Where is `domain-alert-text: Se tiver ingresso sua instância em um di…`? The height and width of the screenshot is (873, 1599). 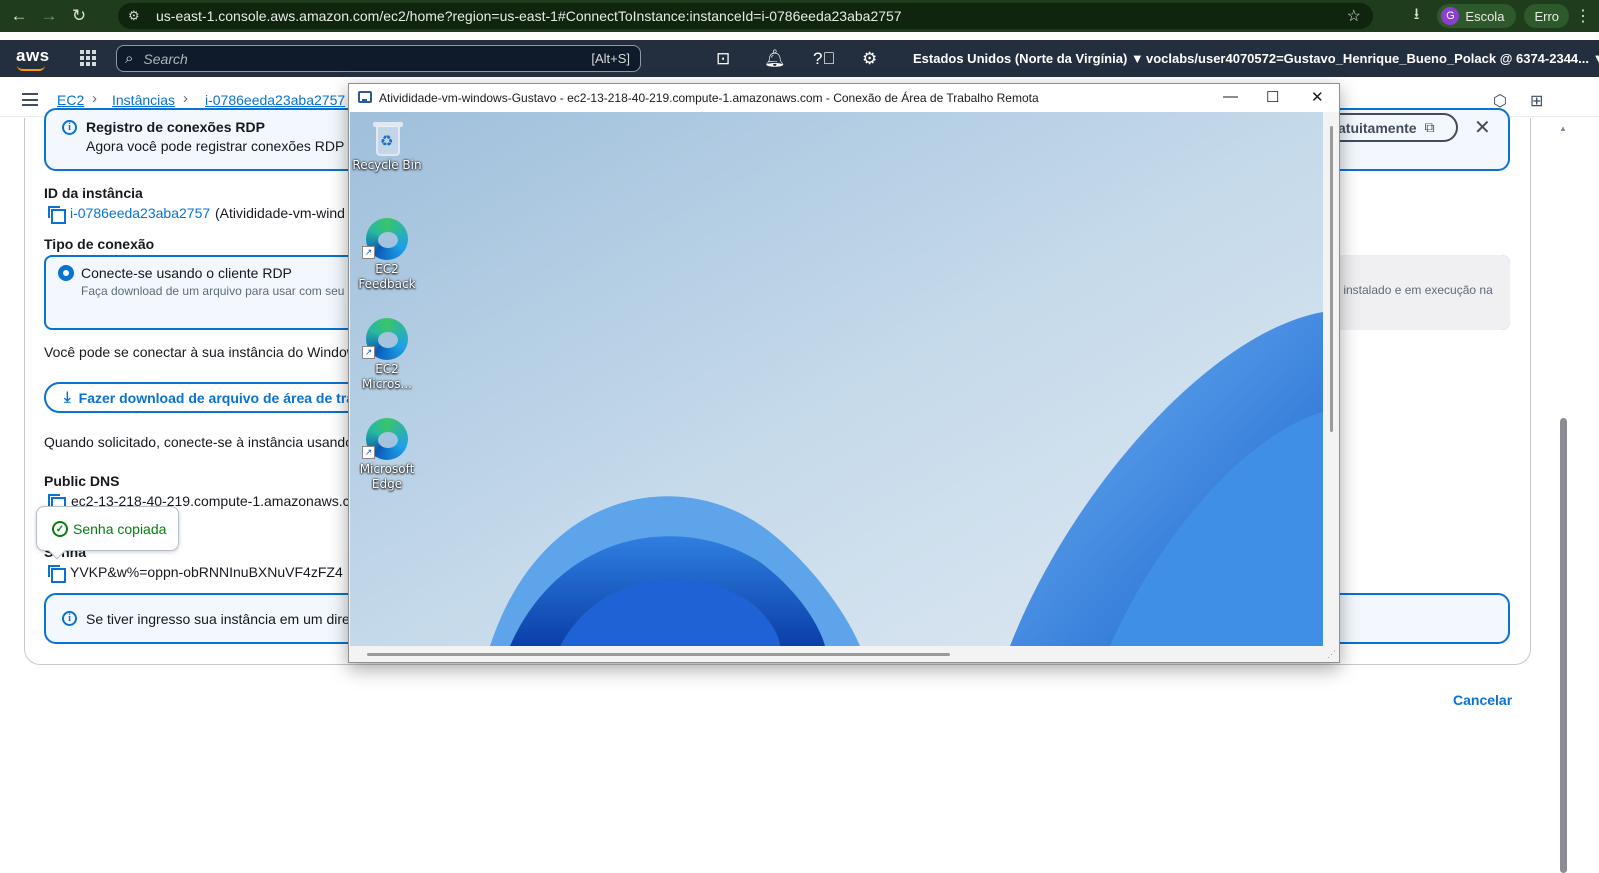
domain-alert-text: Se tiver ingresso sua instância em um di… is located at coordinates (220, 619).